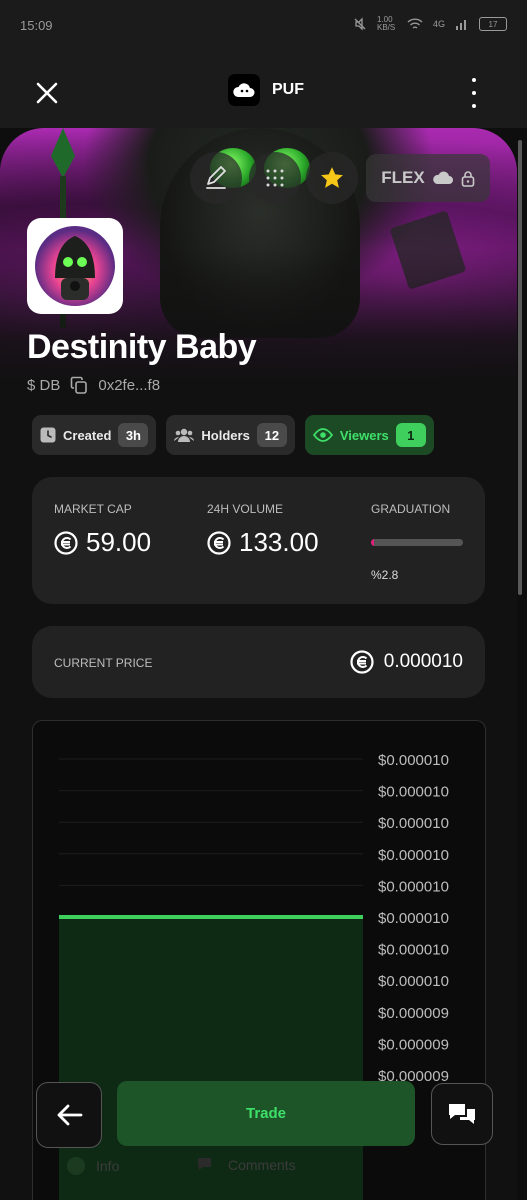 The width and height of the screenshot is (527, 1200). I want to click on market-cap-label: MARKET CAP, so click(93, 509).